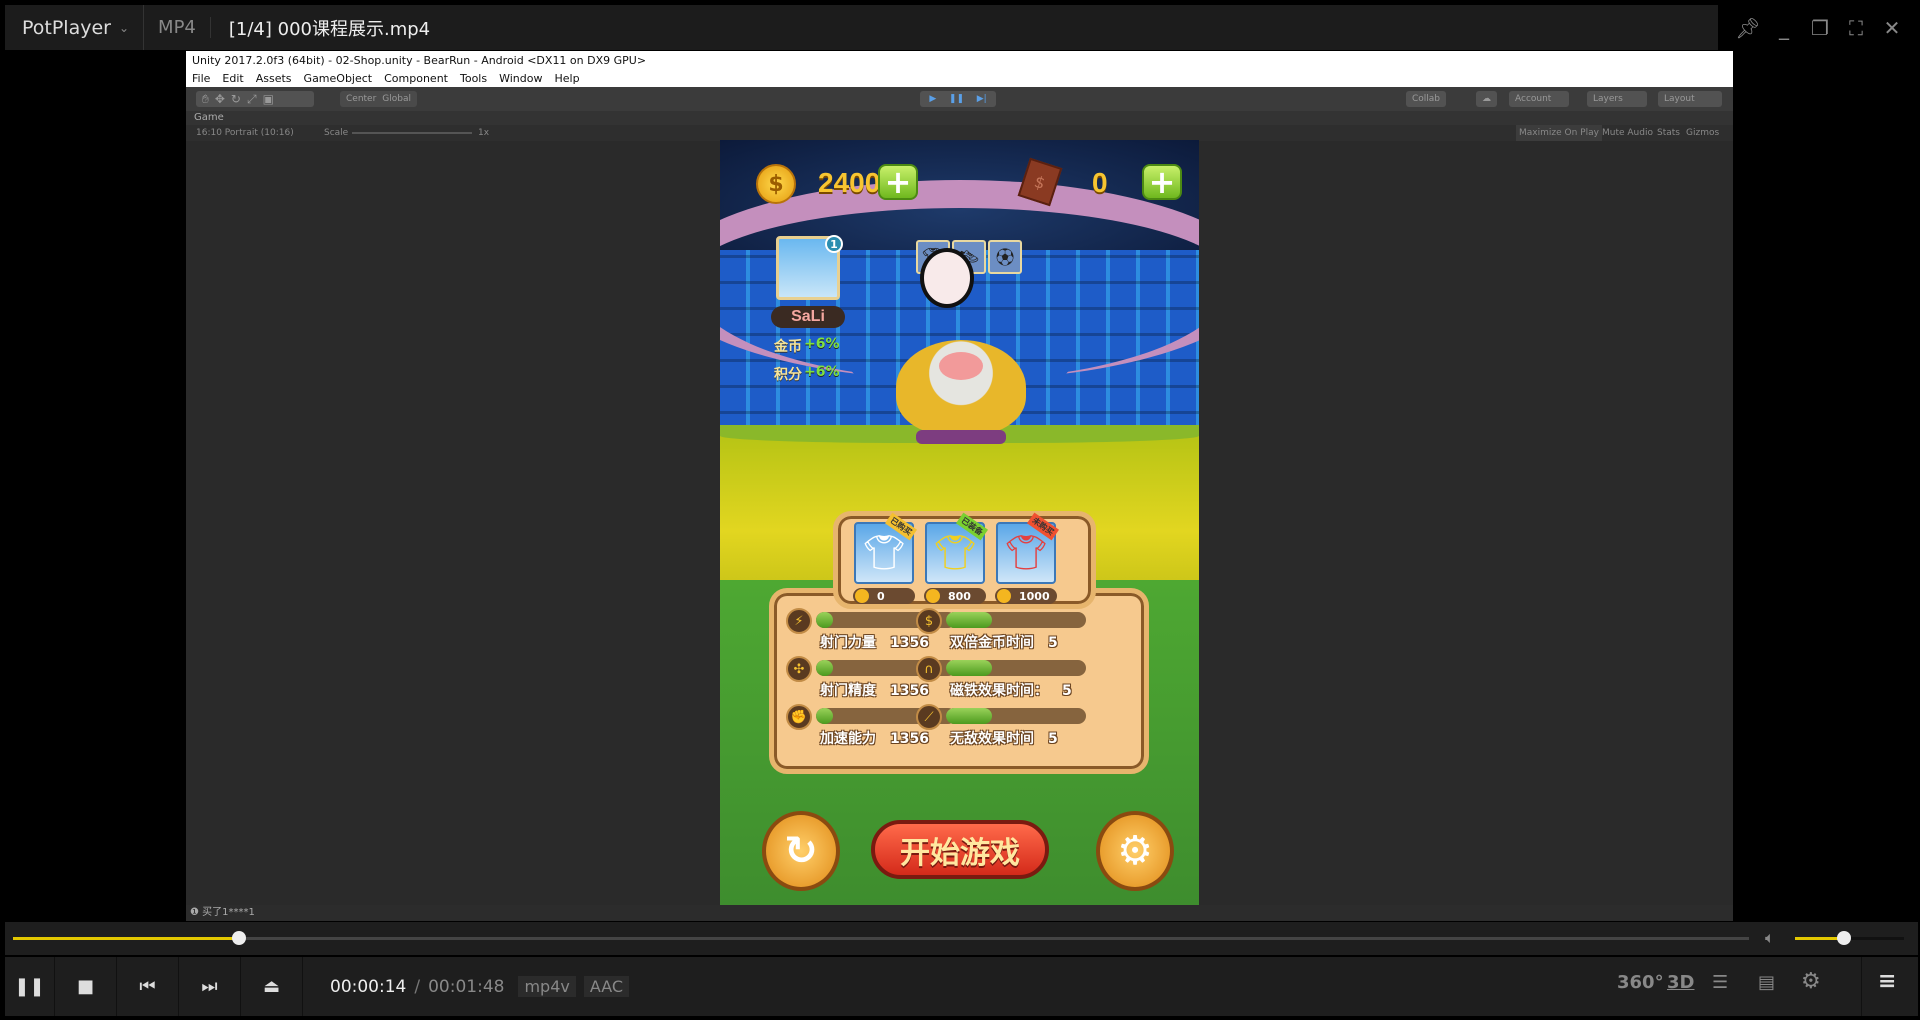  I want to click on menu-icon: ≡, so click(1887, 981).